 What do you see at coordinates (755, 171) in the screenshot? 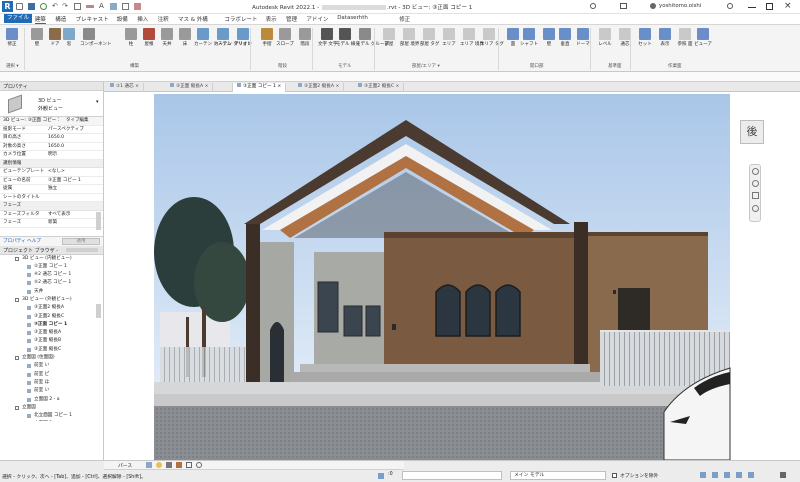
I see `steering-wheel-icon` at bounding box center [755, 171].